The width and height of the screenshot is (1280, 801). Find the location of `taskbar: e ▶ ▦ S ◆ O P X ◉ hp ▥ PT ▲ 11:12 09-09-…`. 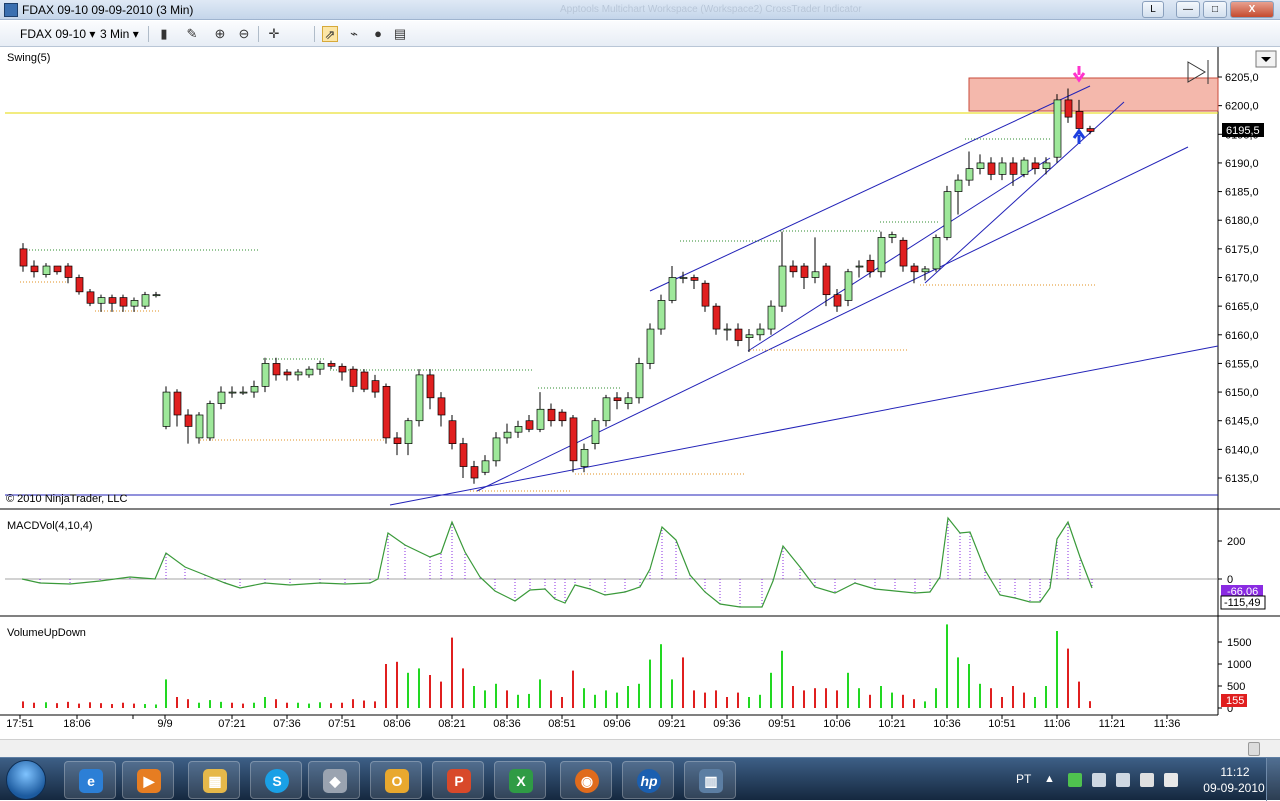

taskbar: e ▶ ▦ S ◆ O P X ◉ hp ▥ PT ▲ 11:12 09-09-… is located at coordinates (640, 779).